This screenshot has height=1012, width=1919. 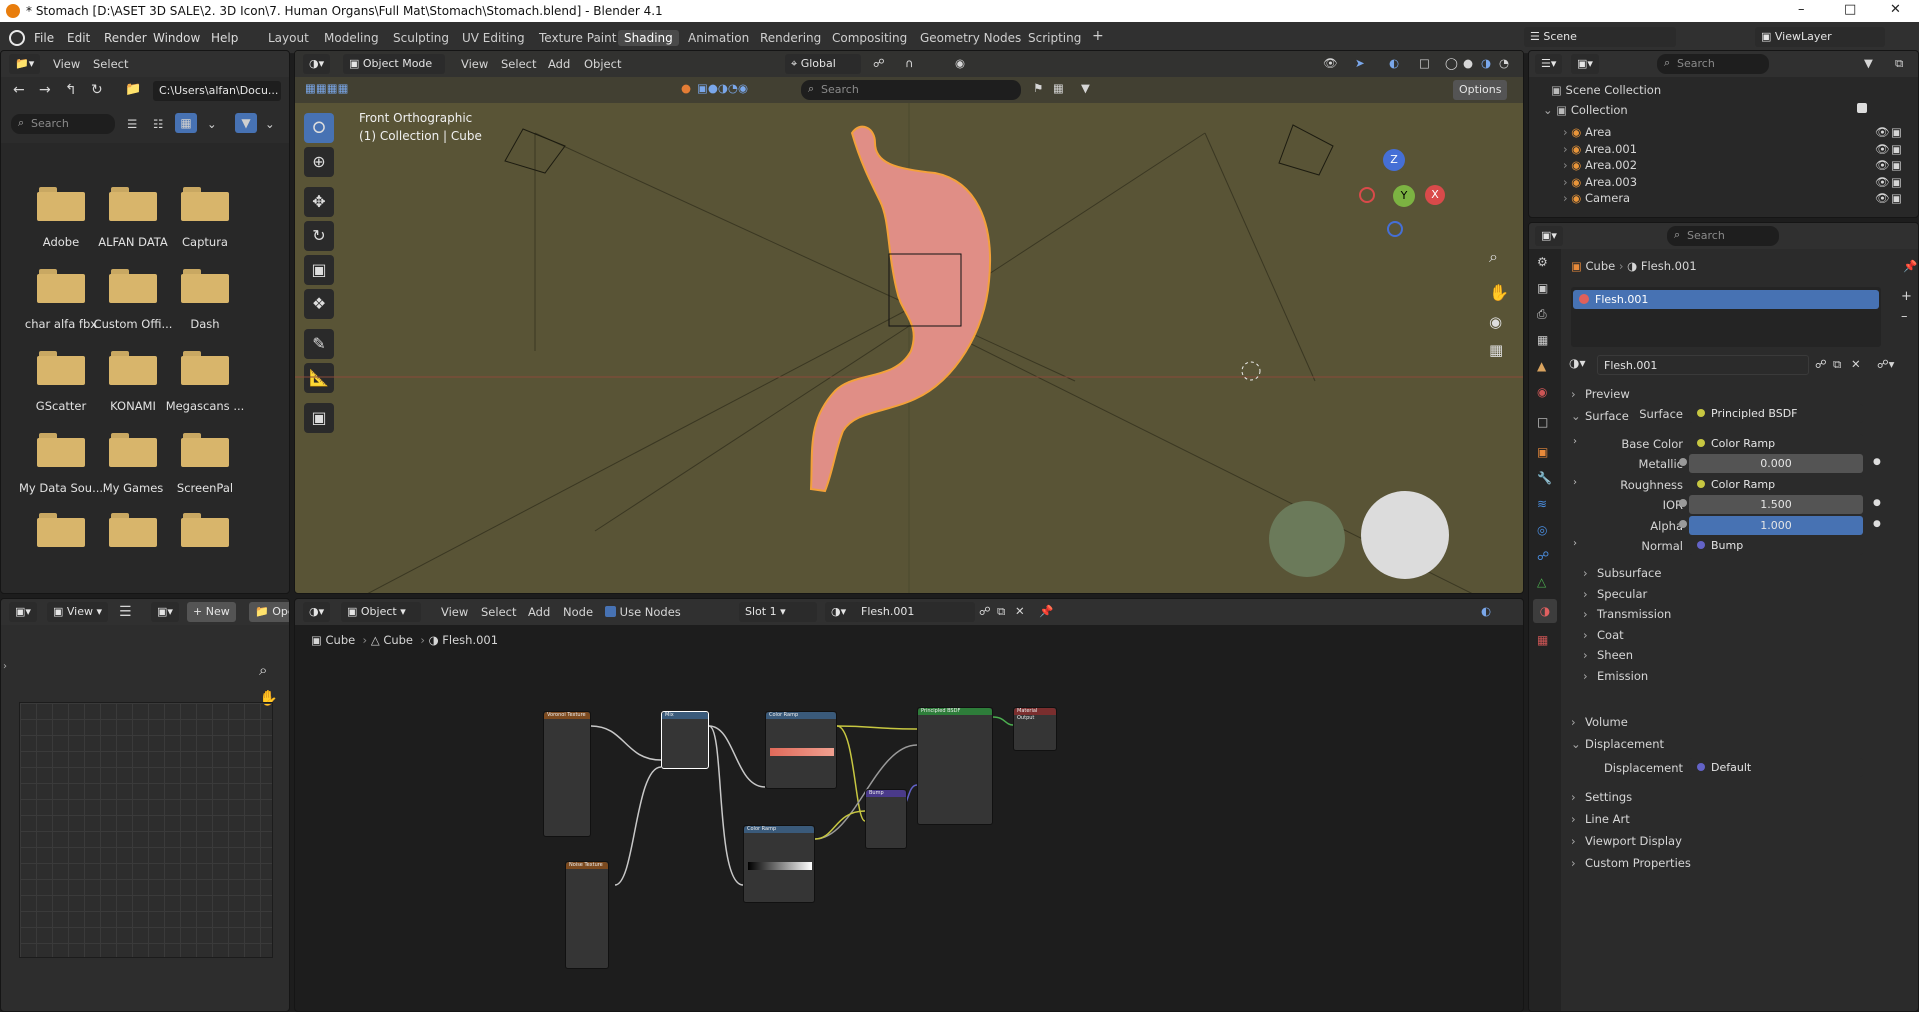 I want to click on add-slot-icon: +, so click(x=1906, y=296).